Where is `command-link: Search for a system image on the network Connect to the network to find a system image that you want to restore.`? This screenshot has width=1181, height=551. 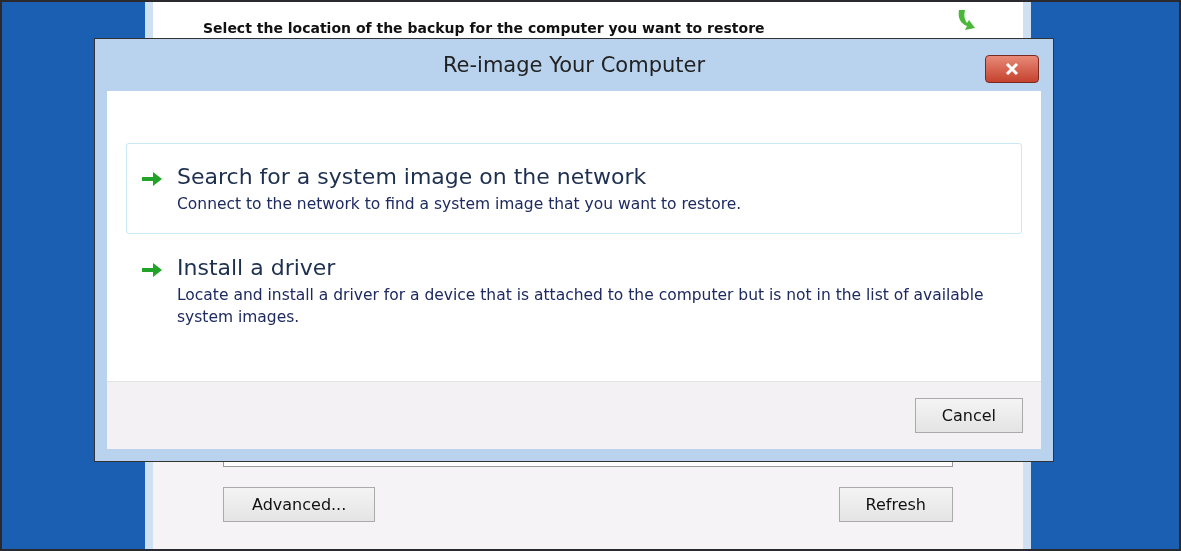
command-link: Search for a system image on the network Connect to the network to find a system image that you want to restore. is located at coordinates (574, 188).